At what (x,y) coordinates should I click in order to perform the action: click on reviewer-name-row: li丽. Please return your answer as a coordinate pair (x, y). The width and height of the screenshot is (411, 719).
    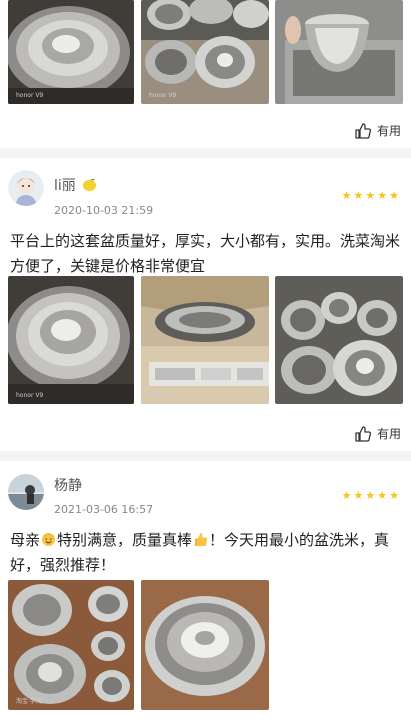
    Looking at the image, I should click on (75, 185).